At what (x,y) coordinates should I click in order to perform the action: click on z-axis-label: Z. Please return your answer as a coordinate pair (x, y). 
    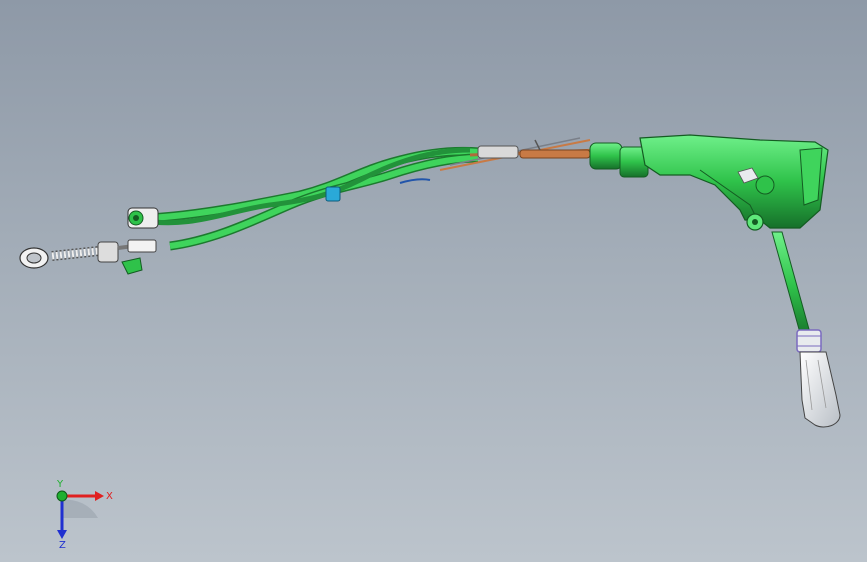
    Looking at the image, I should click on (62, 544).